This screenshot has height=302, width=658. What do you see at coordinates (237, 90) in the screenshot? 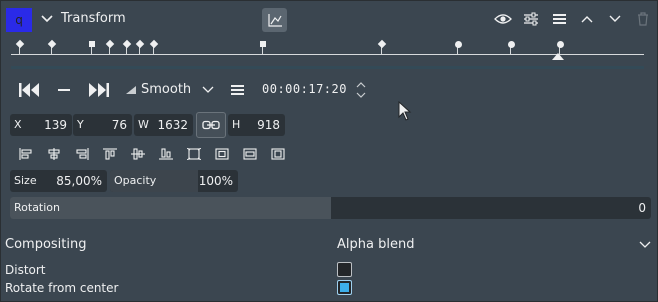
I see `options-menu-icon` at bounding box center [237, 90].